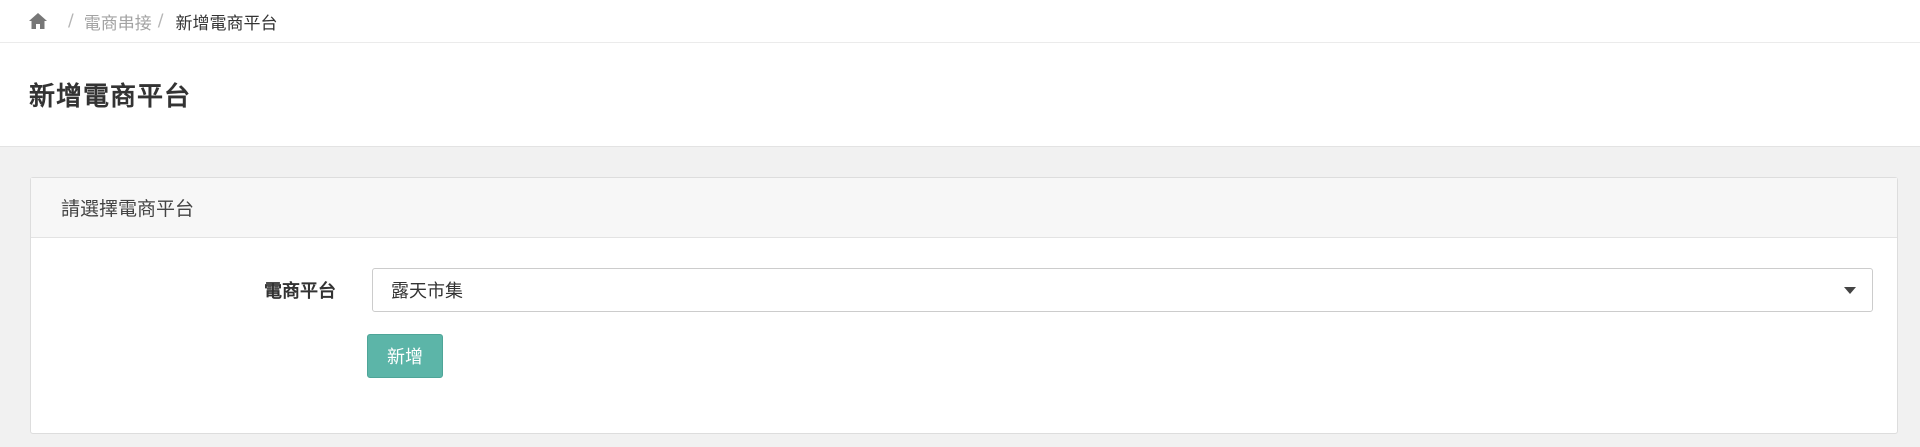 The image size is (1920, 447). What do you see at coordinates (405, 356) in the screenshot?
I see `add-button: 新增` at bounding box center [405, 356].